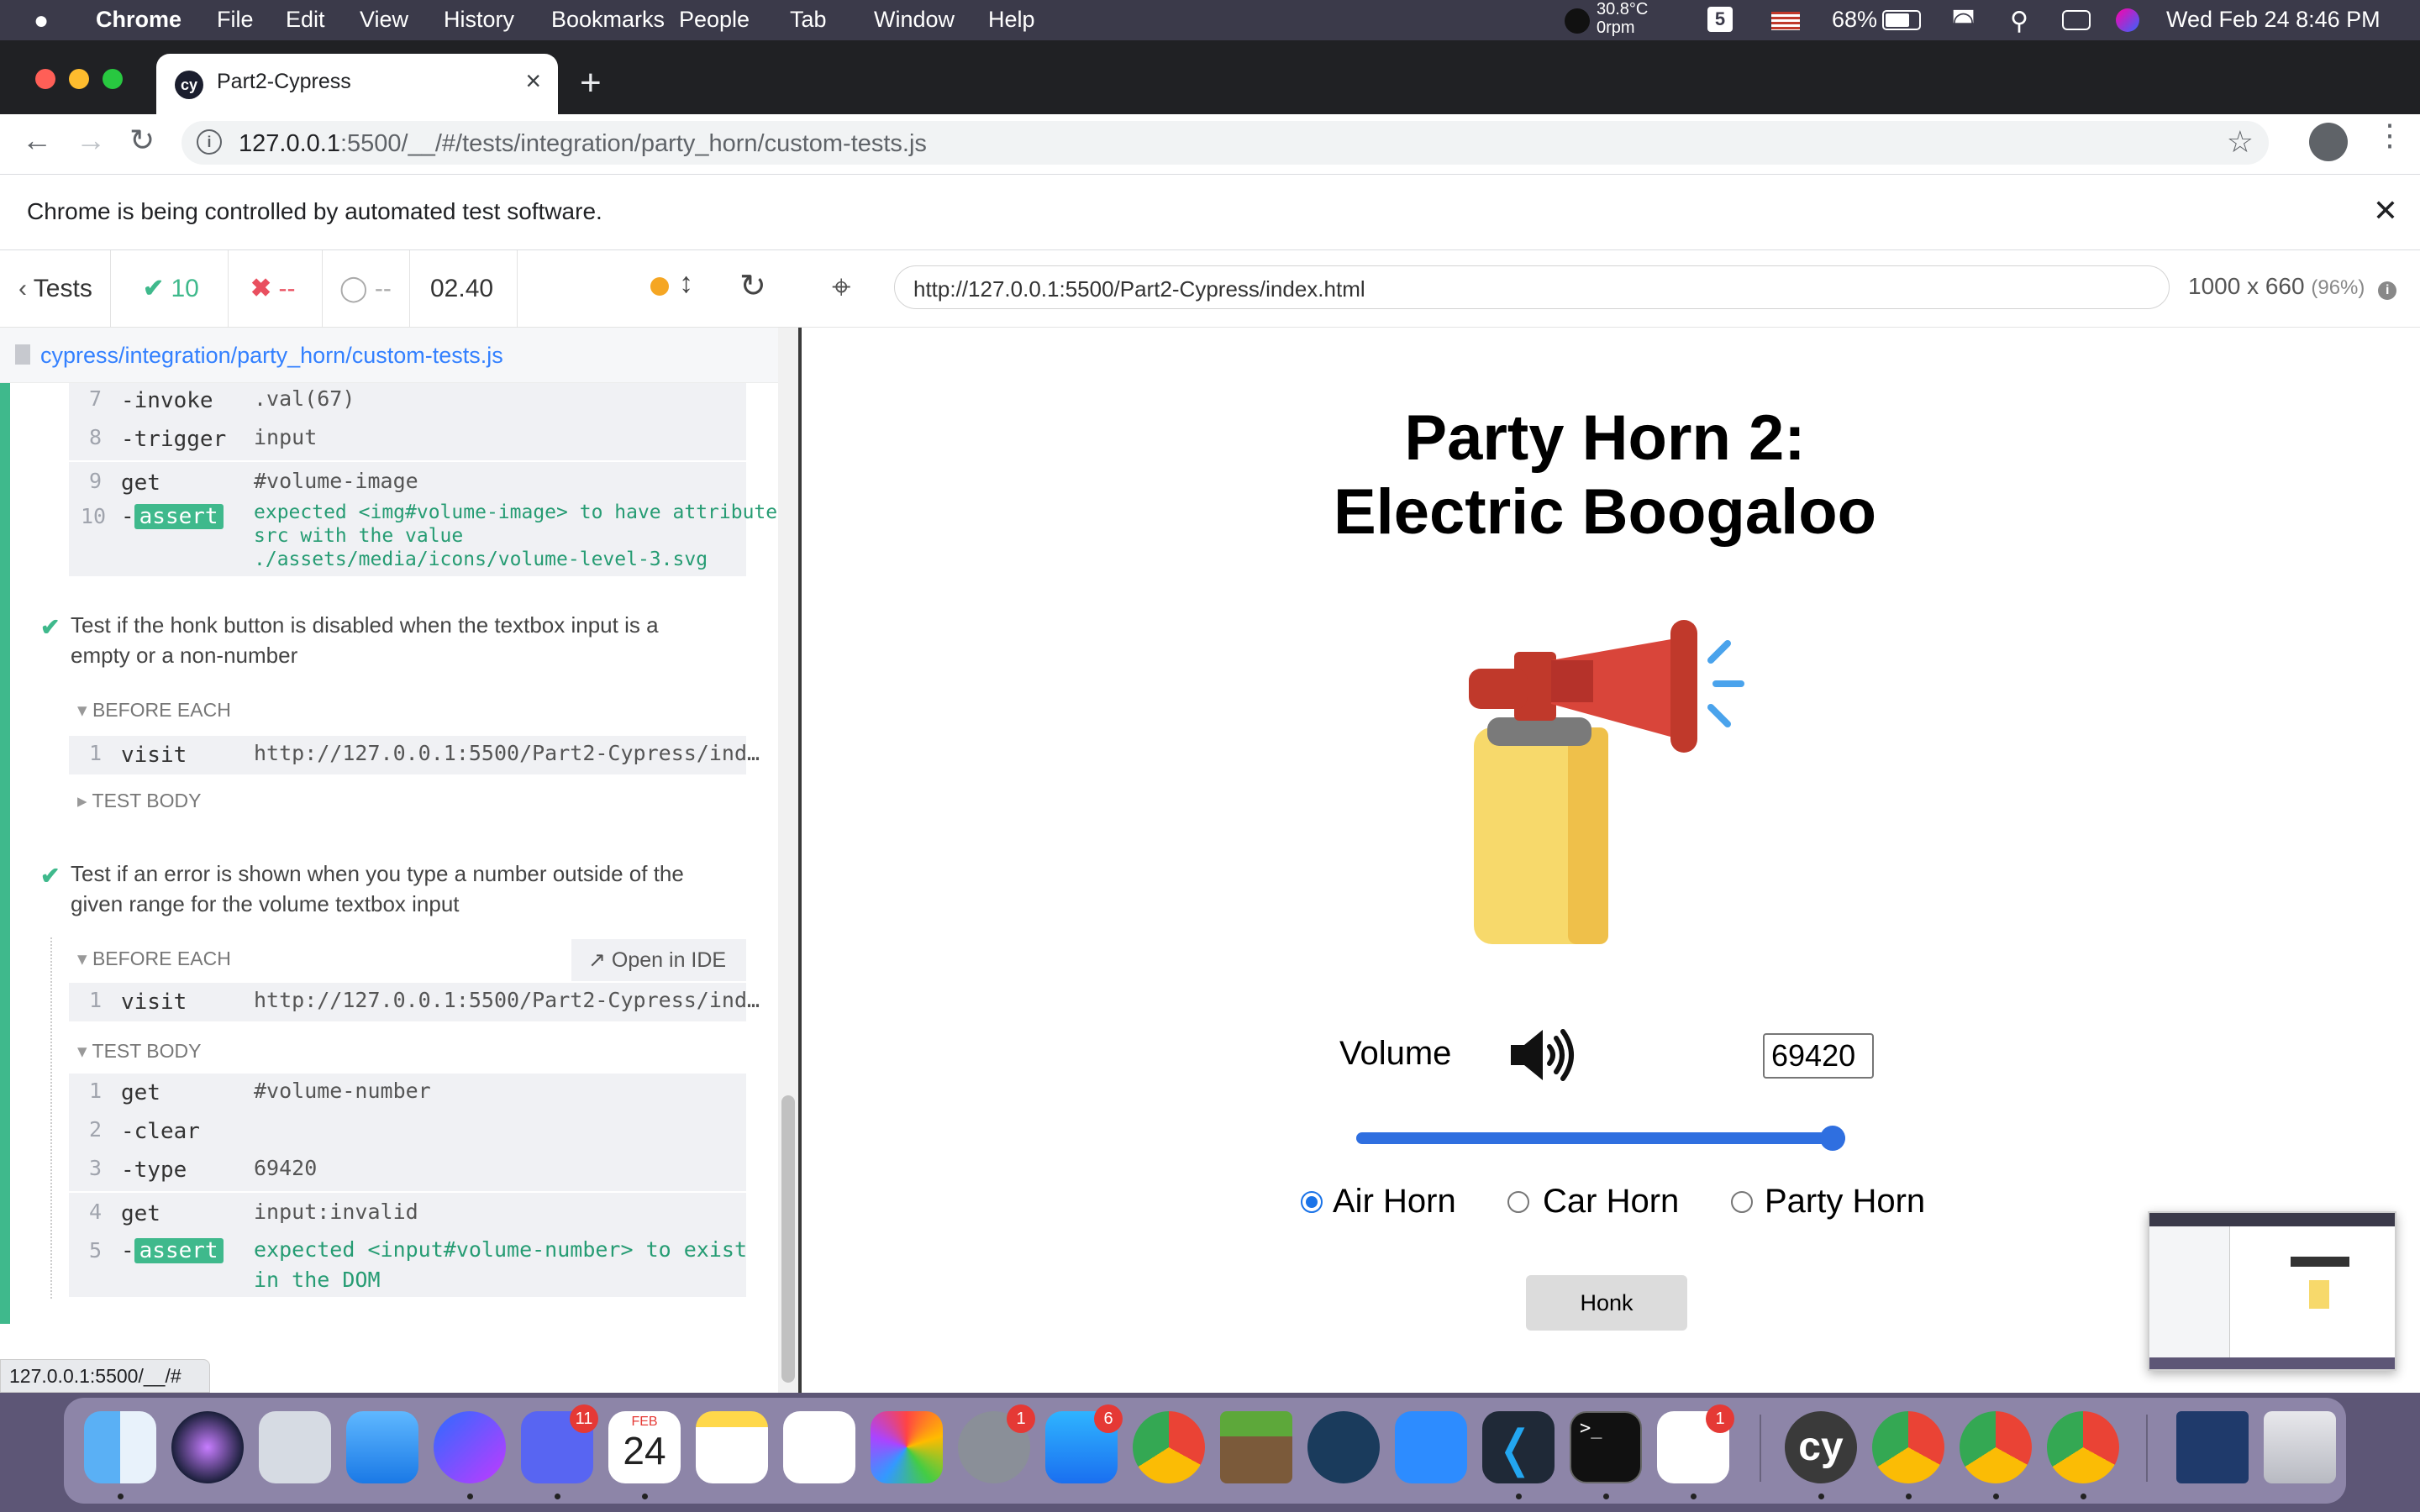 The image size is (2420, 1512). I want to click on reminders-icon, so click(819, 1447).